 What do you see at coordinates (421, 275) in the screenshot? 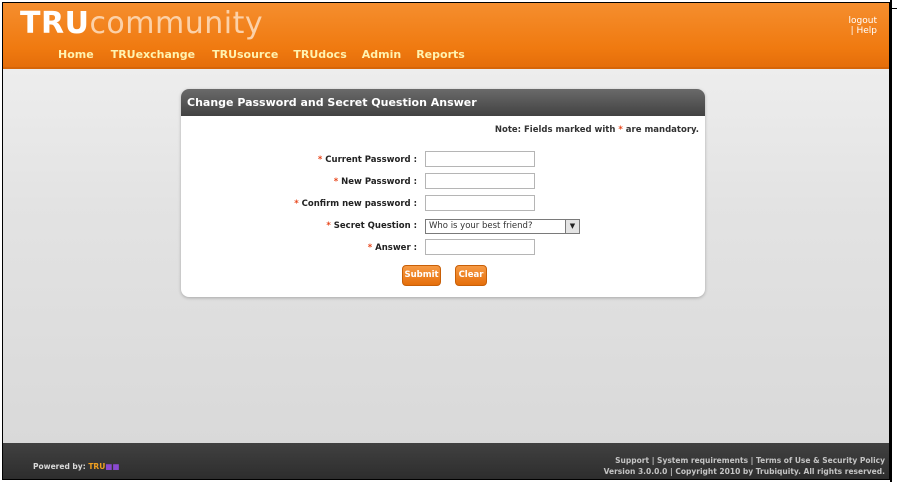
I see `submit-button: Submit` at bounding box center [421, 275].